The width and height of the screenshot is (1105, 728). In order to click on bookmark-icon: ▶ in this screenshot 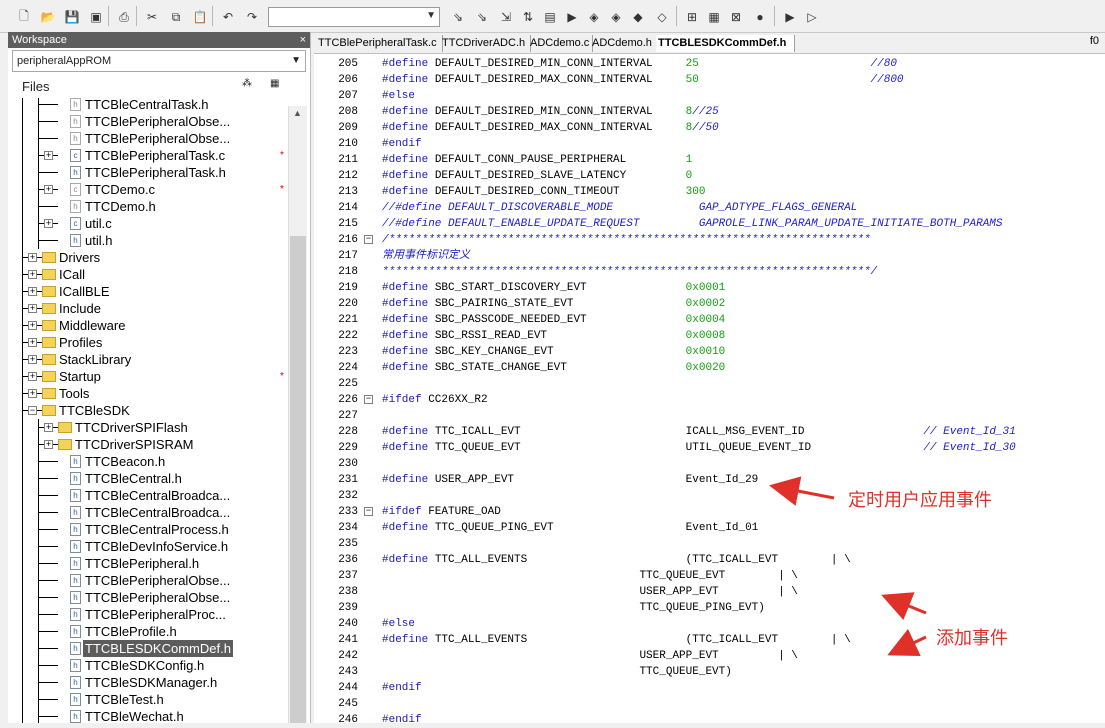, I will do `click(572, 17)`.